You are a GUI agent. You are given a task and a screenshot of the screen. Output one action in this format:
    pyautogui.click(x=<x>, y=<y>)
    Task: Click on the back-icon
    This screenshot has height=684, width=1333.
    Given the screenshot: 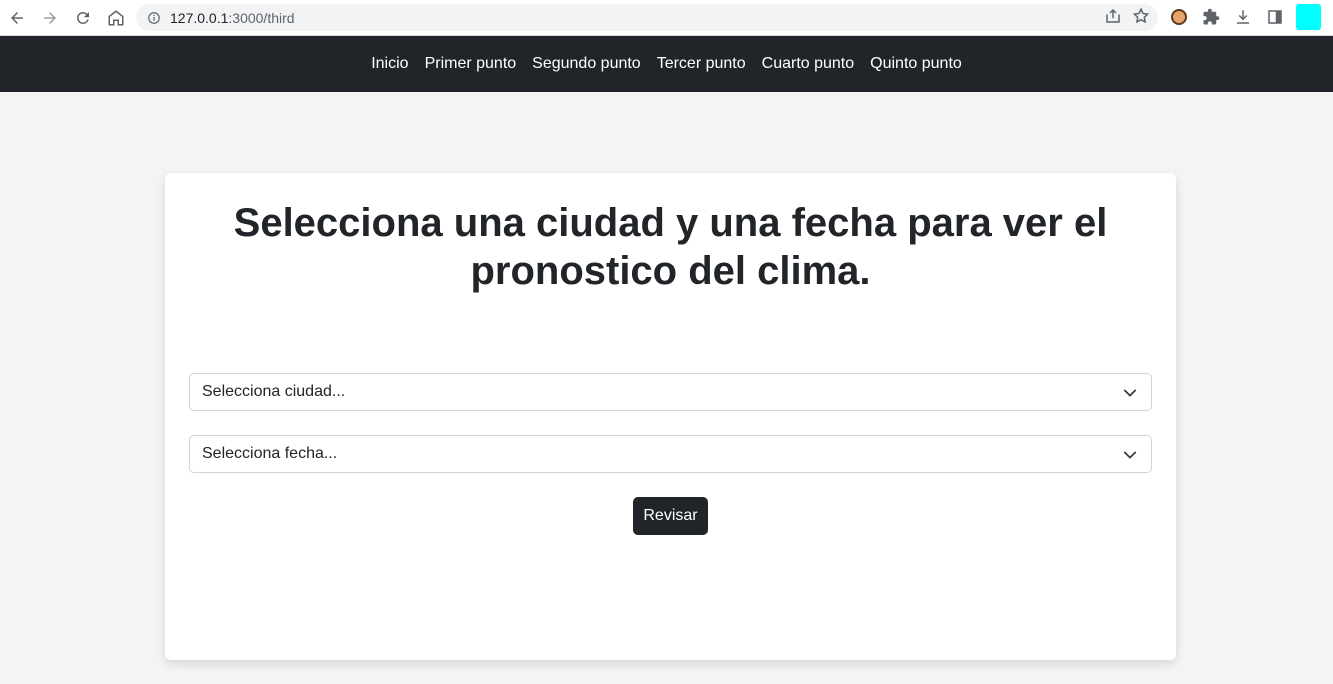 What is the action you would take?
    pyautogui.click(x=17, y=17)
    